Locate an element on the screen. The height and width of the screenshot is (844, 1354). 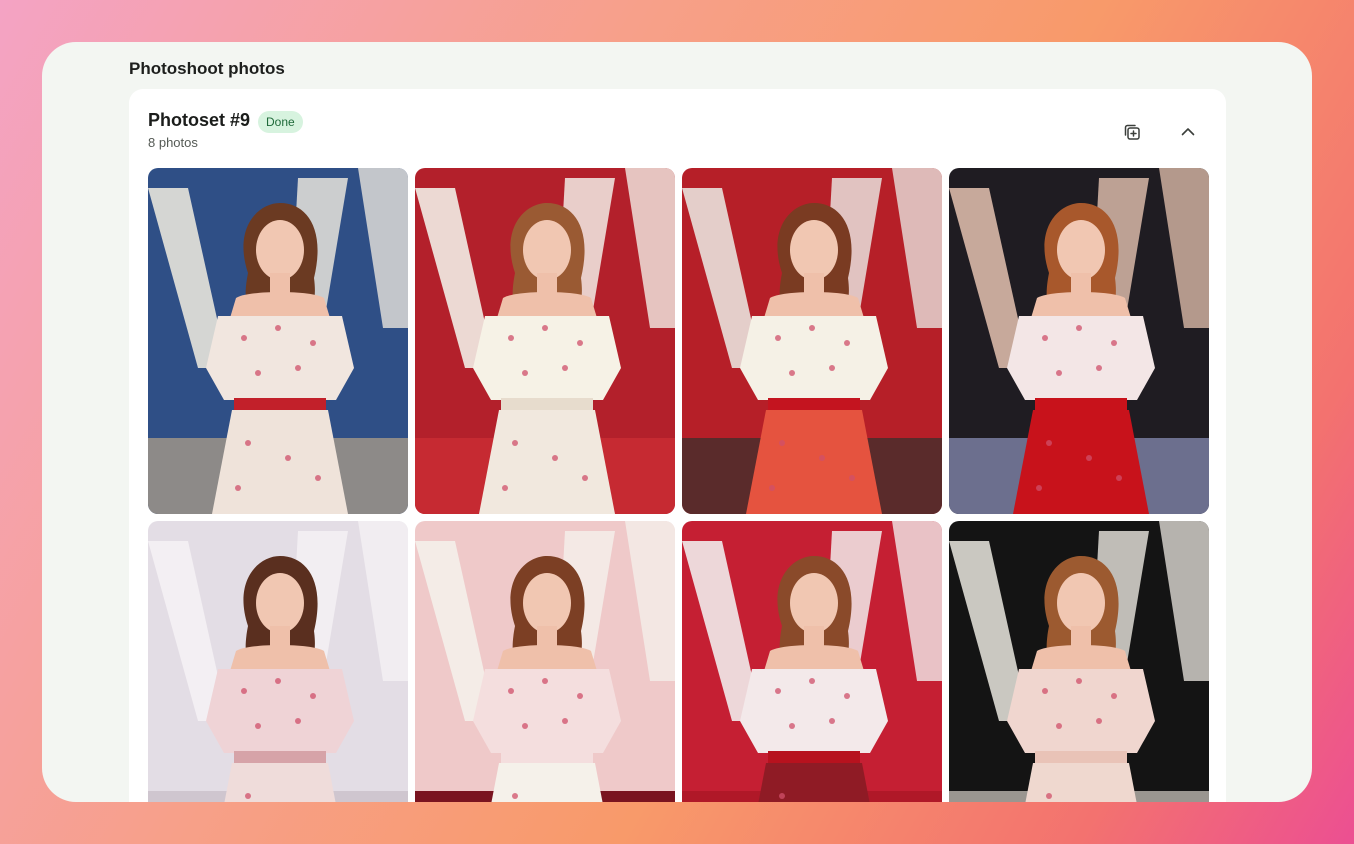
photo-count: 8 photos is located at coordinates (173, 142).